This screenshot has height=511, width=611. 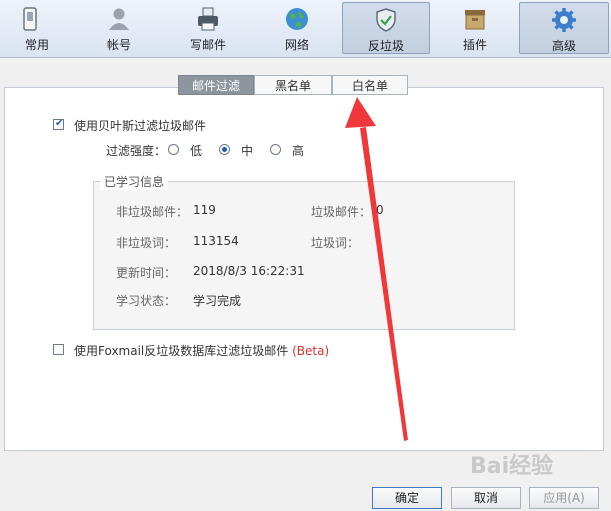 What do you see at coordinates (119, 19) in the screenshot?
I see `user-icon` at bounding box center [119, 19].